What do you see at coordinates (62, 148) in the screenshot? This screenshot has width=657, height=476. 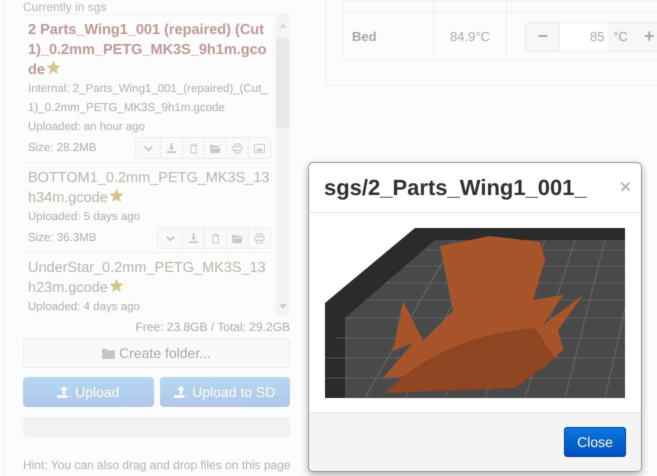 I see `file-size-text: Size: 28.2MB` at bounding box center [62, 148].